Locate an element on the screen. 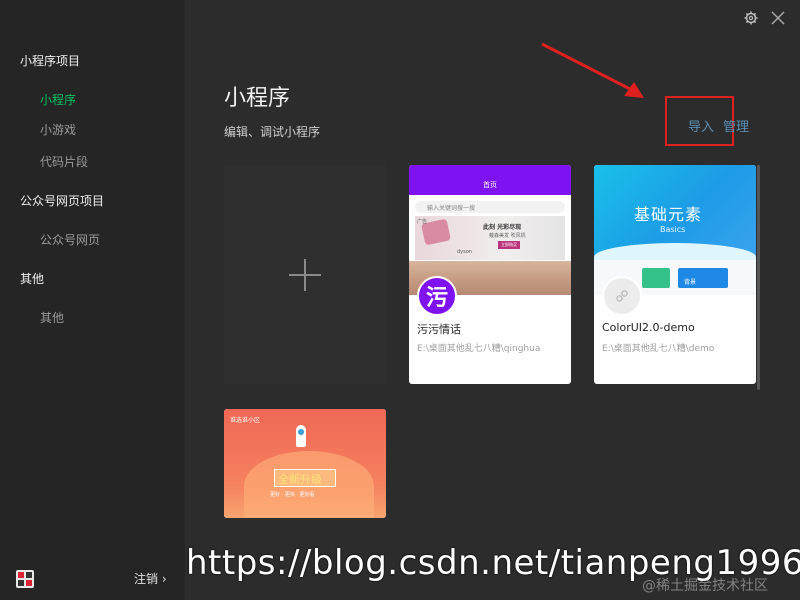  project-logo: 污 is located at coordinates (437, 296).